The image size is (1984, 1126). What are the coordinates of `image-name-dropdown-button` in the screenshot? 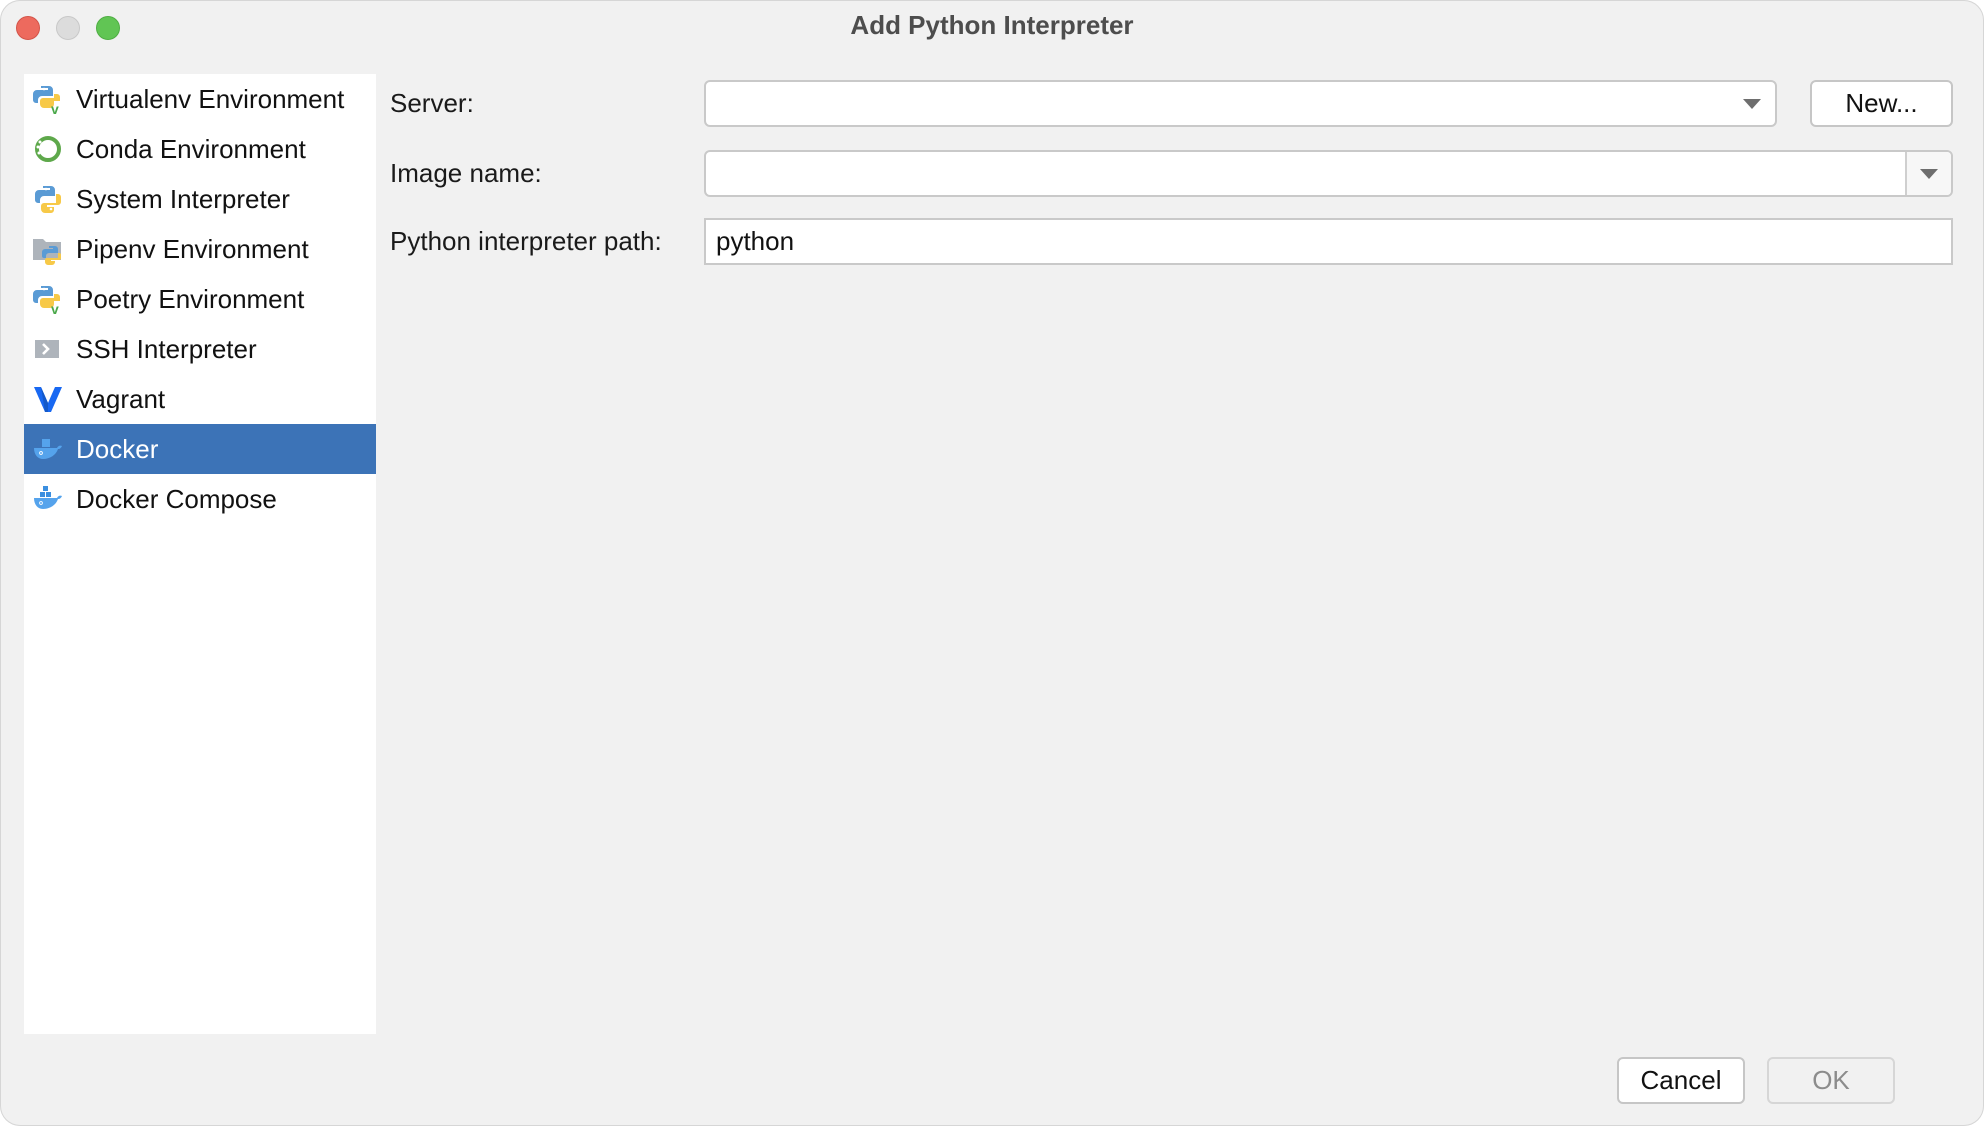 It's located at (1928, 173).